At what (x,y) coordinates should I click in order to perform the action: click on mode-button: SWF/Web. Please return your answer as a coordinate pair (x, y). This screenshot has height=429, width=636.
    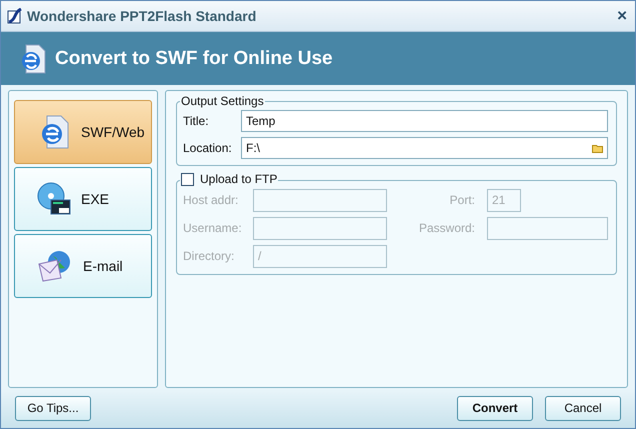
    Looking at the image, I should click on (83, 132).